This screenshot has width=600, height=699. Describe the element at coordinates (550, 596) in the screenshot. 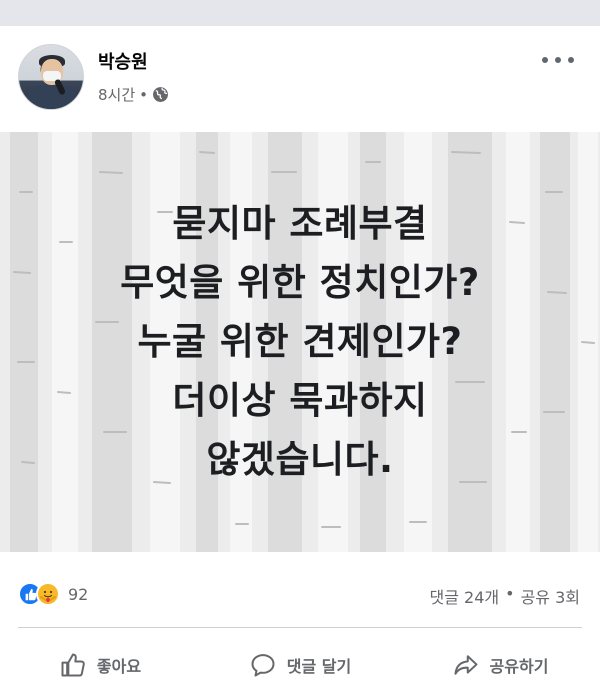

I see `share-count: 공유 3회` at that location.